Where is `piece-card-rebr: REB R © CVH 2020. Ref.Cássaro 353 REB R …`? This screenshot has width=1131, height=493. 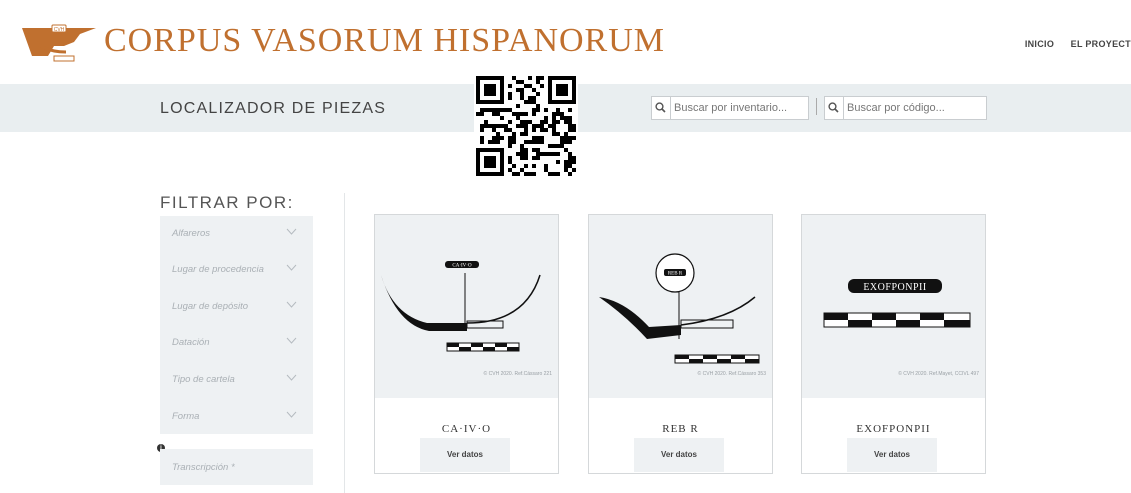
piece-card-rebr: REB R © CVH 2020. Ref.Cássaro 353 REB R … is located at coordinates (680, 344).